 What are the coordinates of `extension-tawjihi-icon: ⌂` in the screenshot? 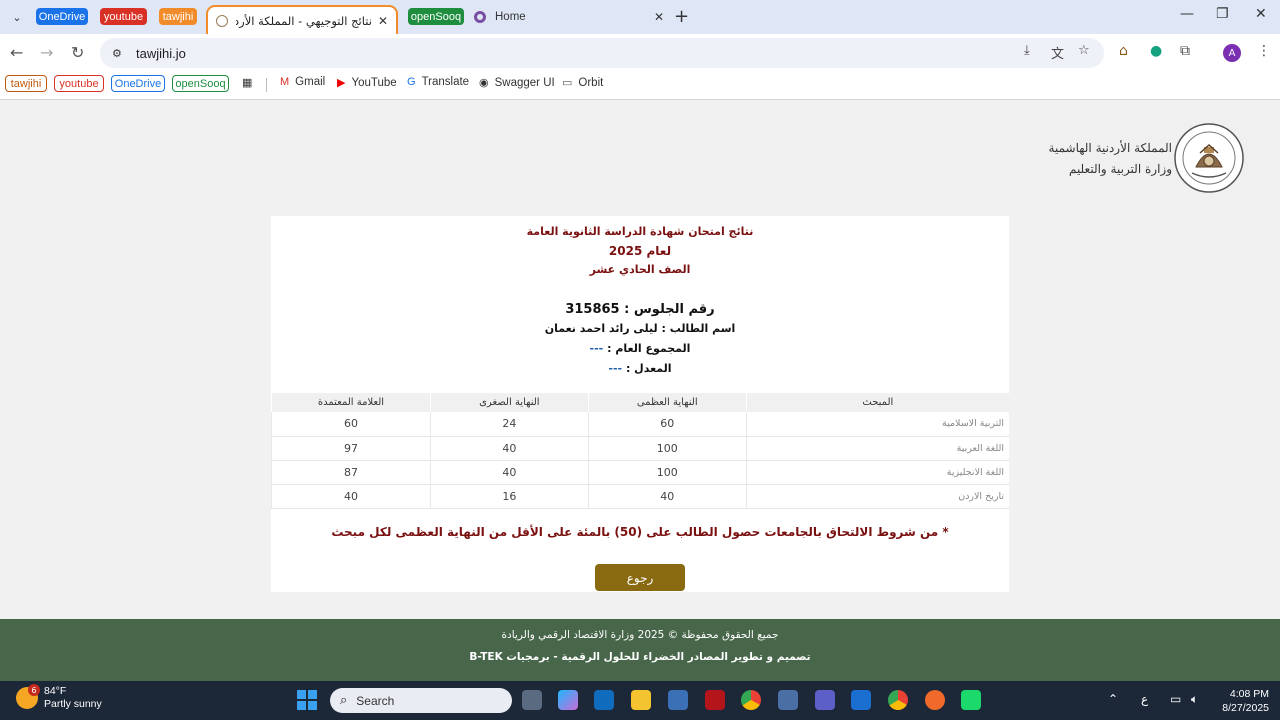 It's located at (1123, 51).